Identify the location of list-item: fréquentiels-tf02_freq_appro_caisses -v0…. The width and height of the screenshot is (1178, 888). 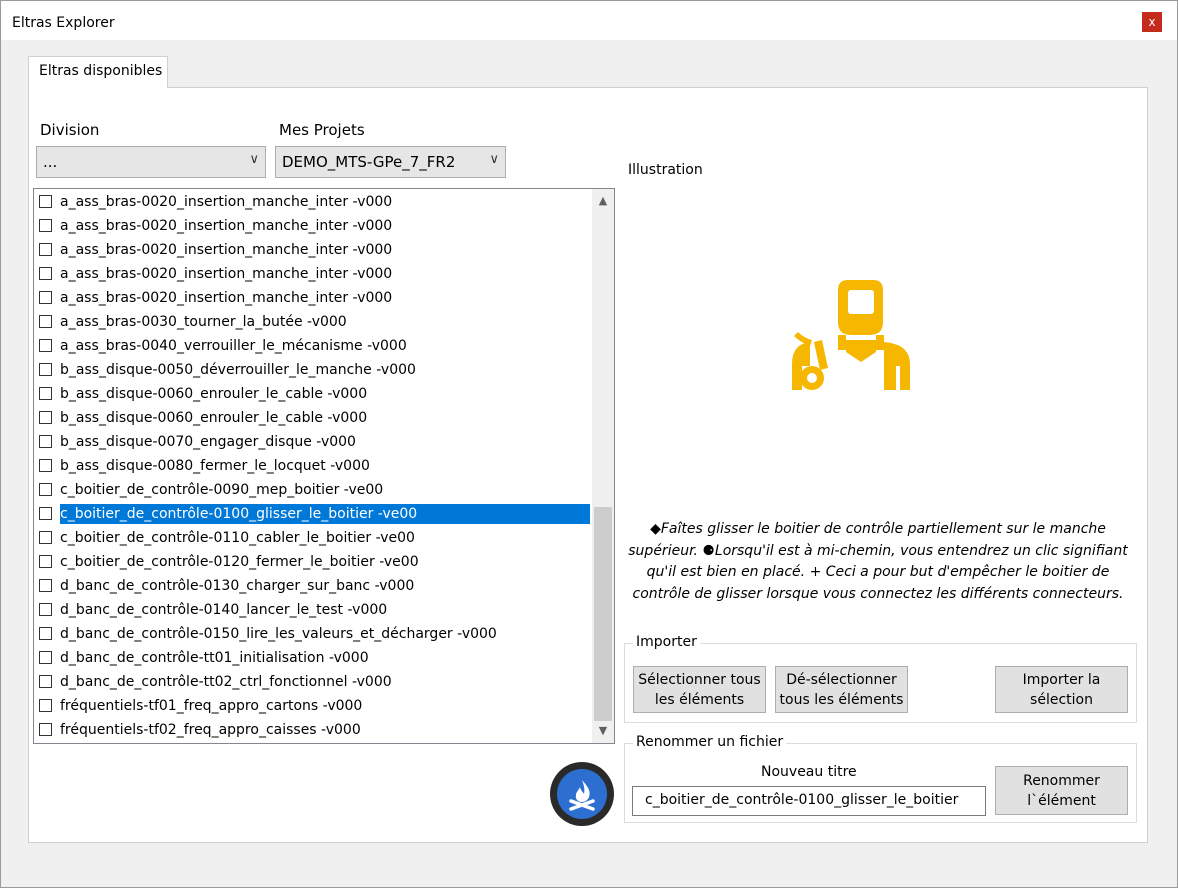
(313, 730).